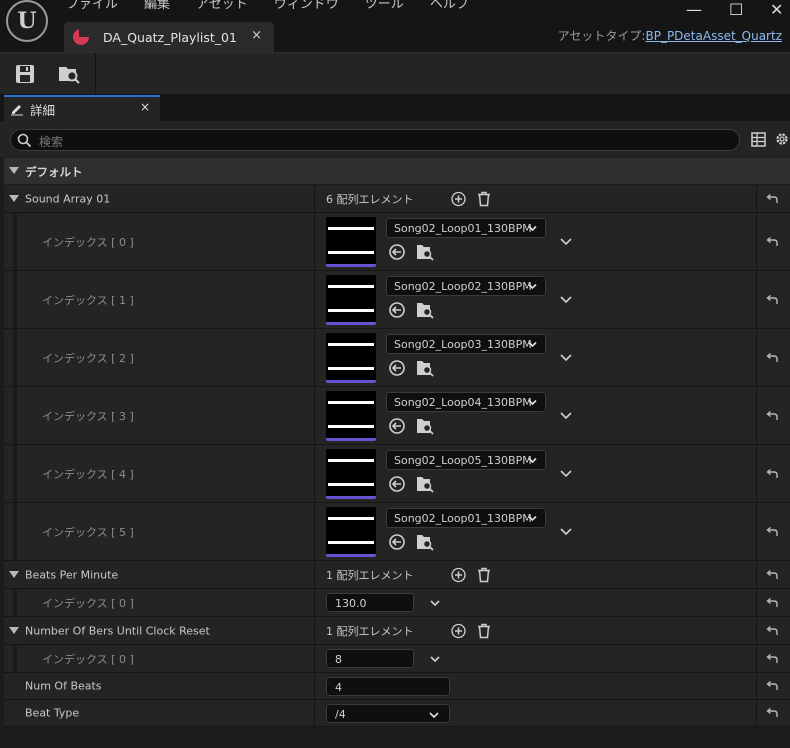 The image size is (790, 748). Describe the element at coordinates (388, 713) in the screenshot. I see `beat-type-dropdown: /4` at that location.